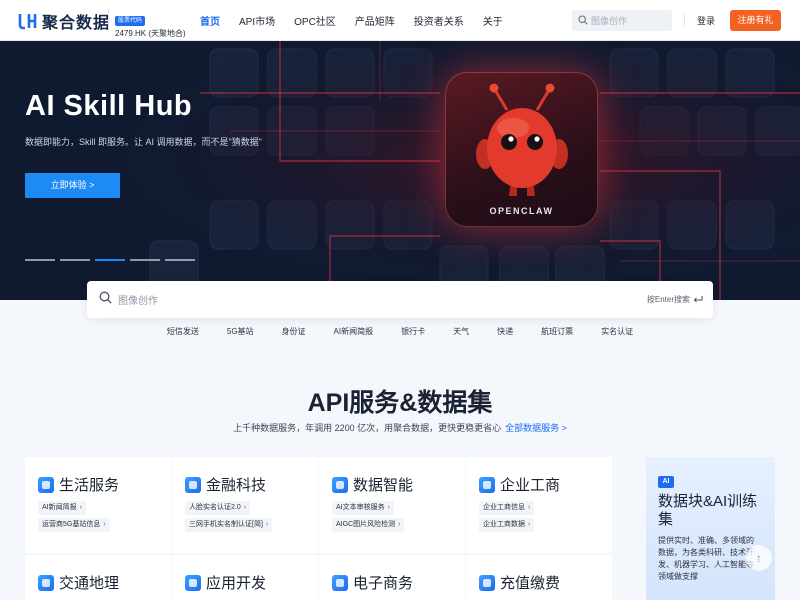  Describe the element at coordinates (89, 485) in the screenshot. I see `category-title: 生活服务` at that location.